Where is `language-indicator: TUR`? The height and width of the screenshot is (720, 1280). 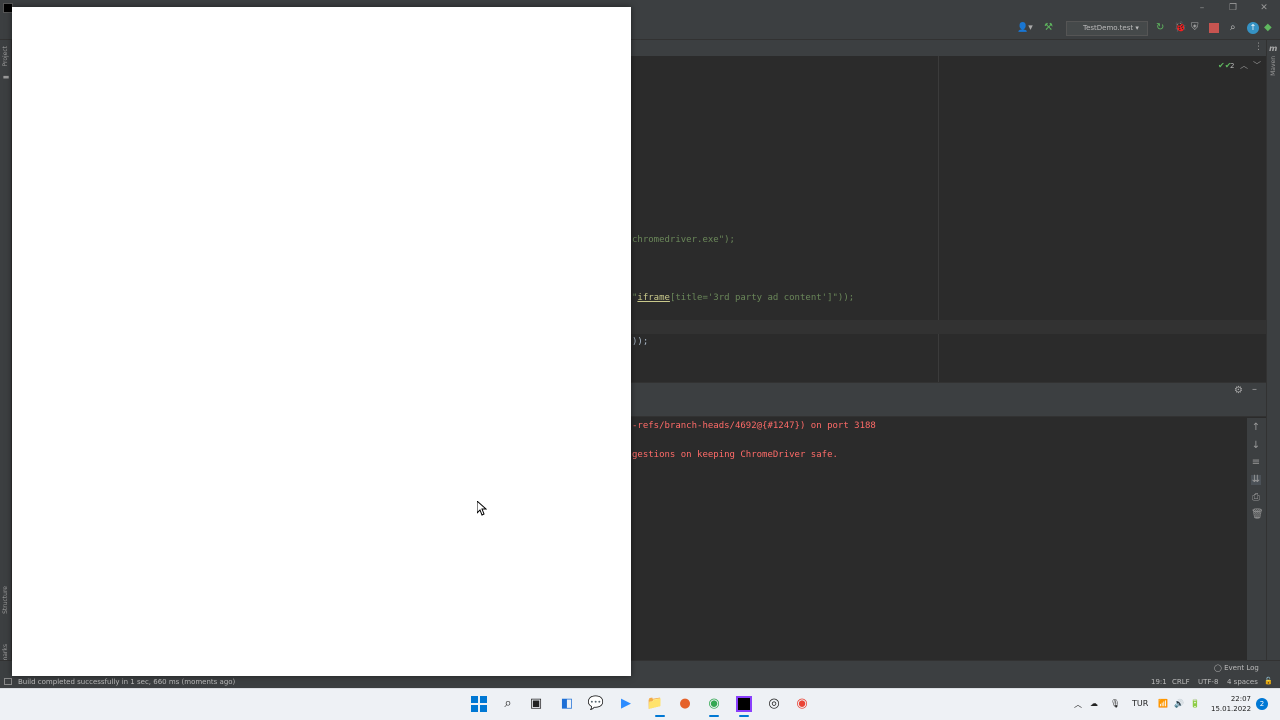
language-indicator: TUR is located at coordinates (1140, 703).